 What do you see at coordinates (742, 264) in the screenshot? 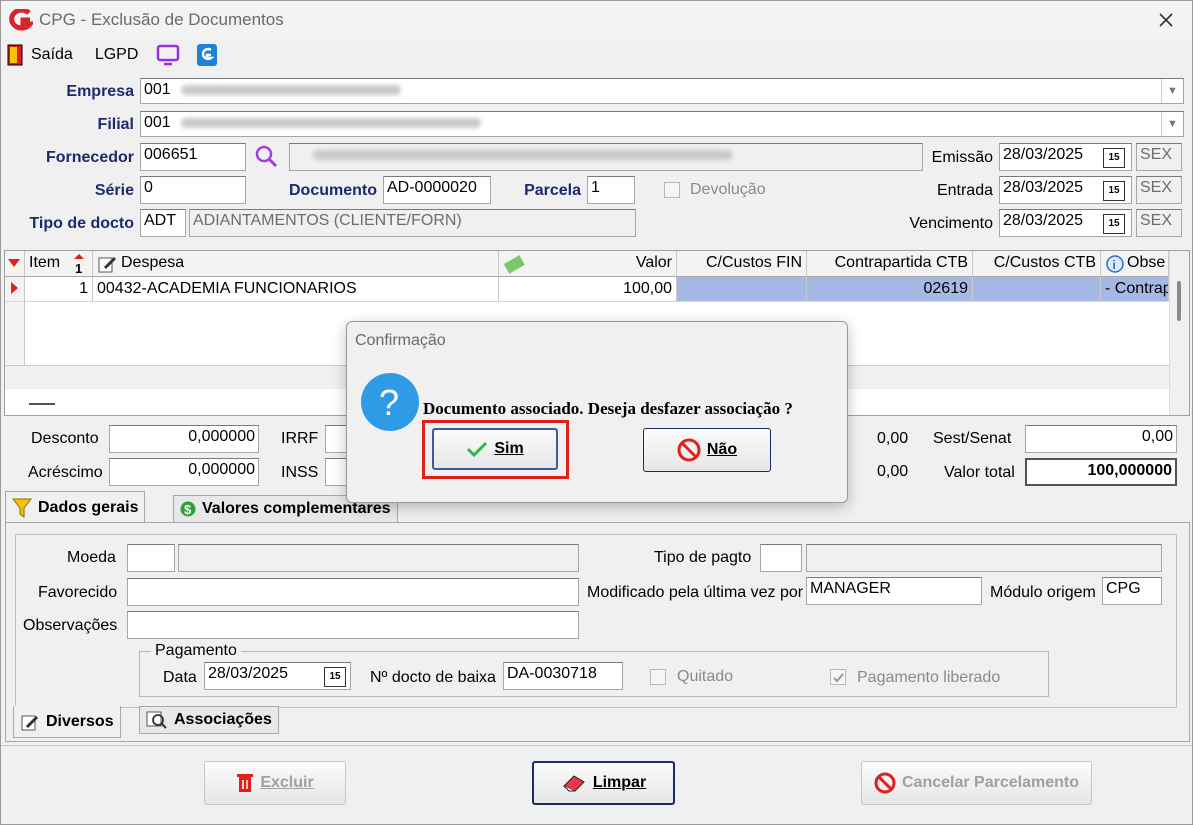
I see `col-cc-fin: C/Custos FIN` at bounding box center [742, 264].